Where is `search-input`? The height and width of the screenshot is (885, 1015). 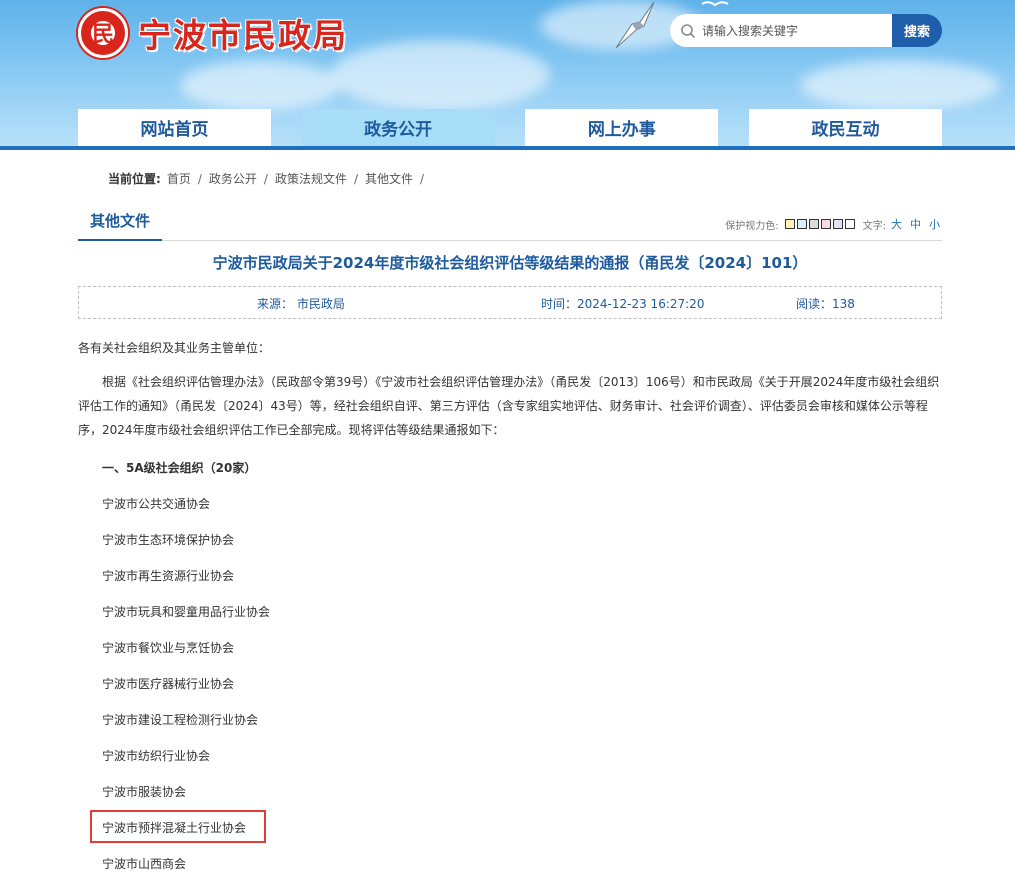
search-input is located at coordinates (797, 30).